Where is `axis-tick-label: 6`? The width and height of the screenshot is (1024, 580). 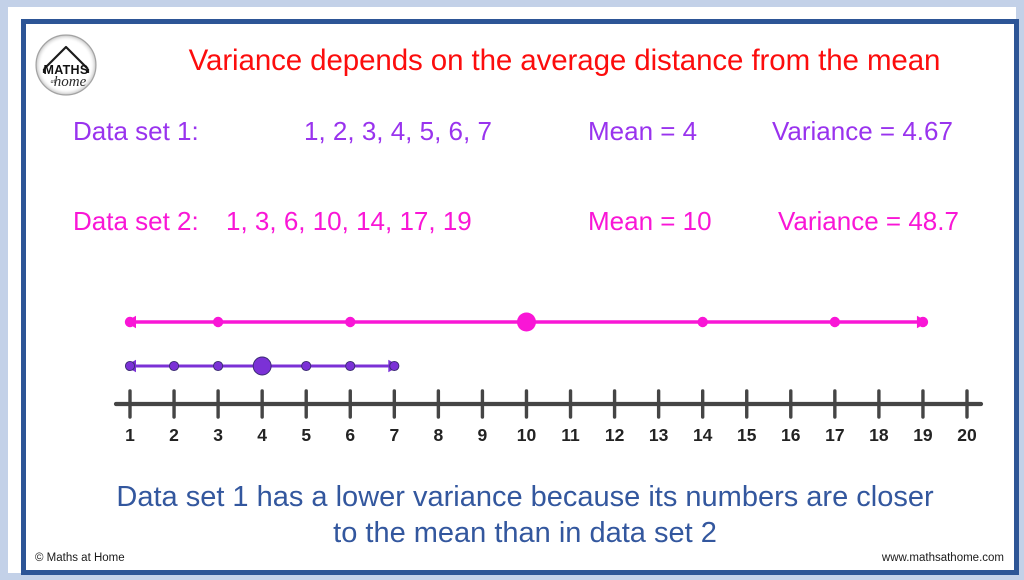 axis-tick-label: 6 is located at coordinates (350, 435).